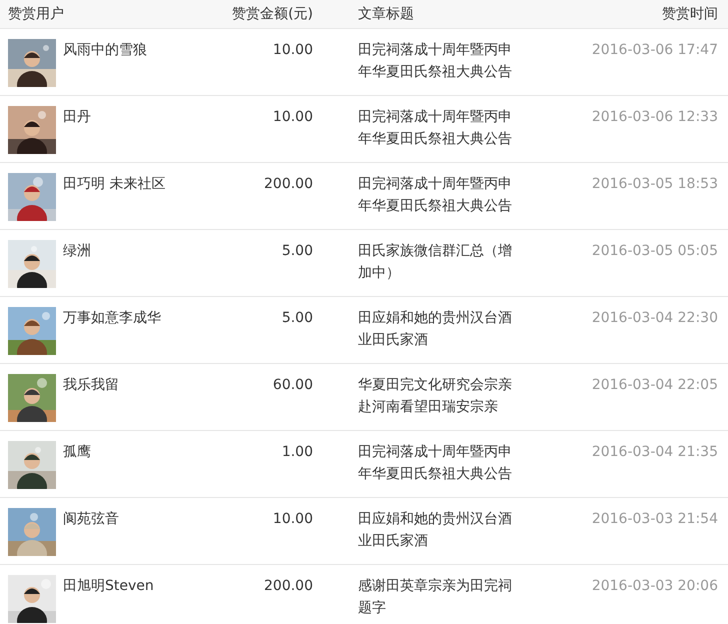 This screenshot has width=728, height=624. I want to click on user-name: 田丹, so click(77, 117).